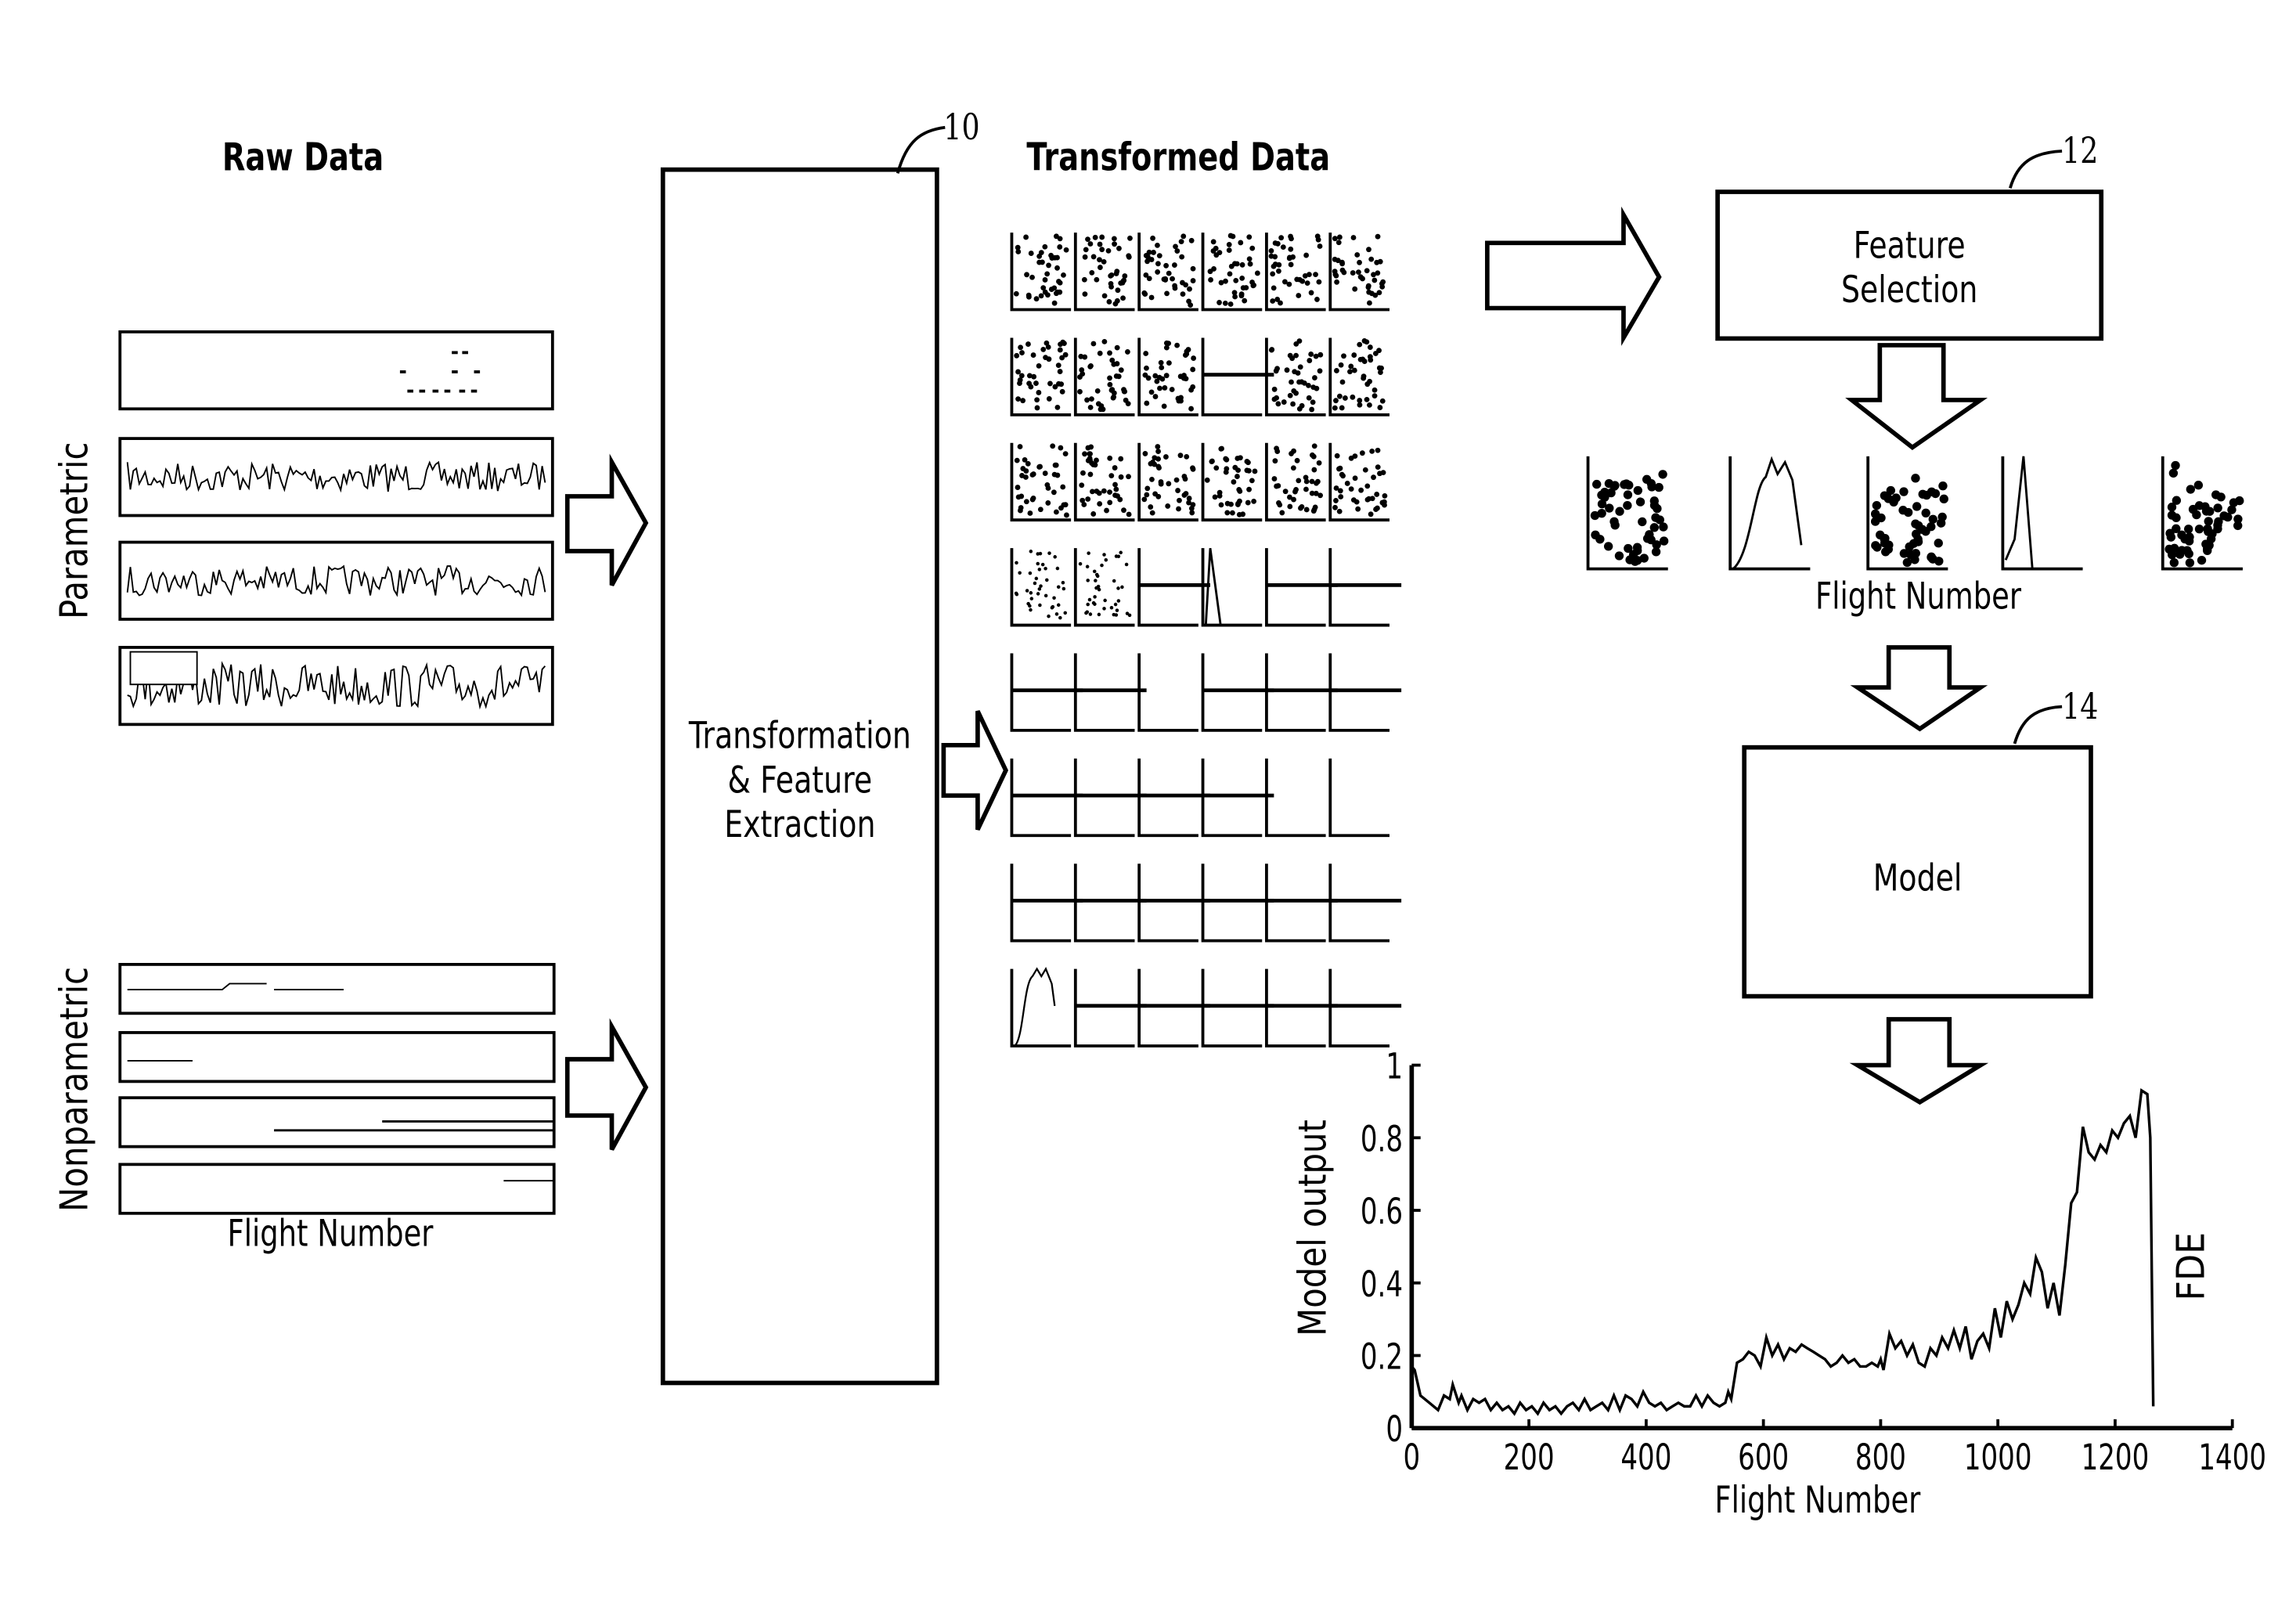  Describe the element at coordinates (1880, 1457) in the screenshot. I see `x-tick-label: 800` at that location.